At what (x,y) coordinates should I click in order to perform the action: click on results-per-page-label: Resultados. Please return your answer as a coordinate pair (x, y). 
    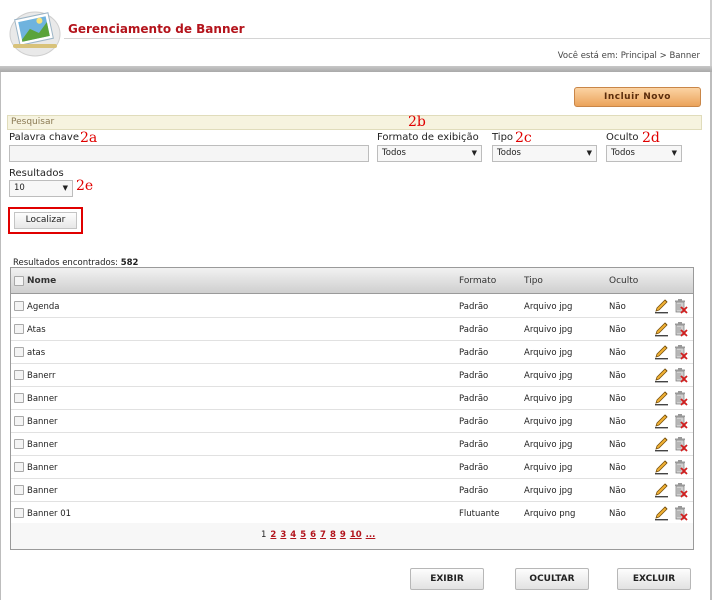
    Looking at the image, I should click on (36, 173).